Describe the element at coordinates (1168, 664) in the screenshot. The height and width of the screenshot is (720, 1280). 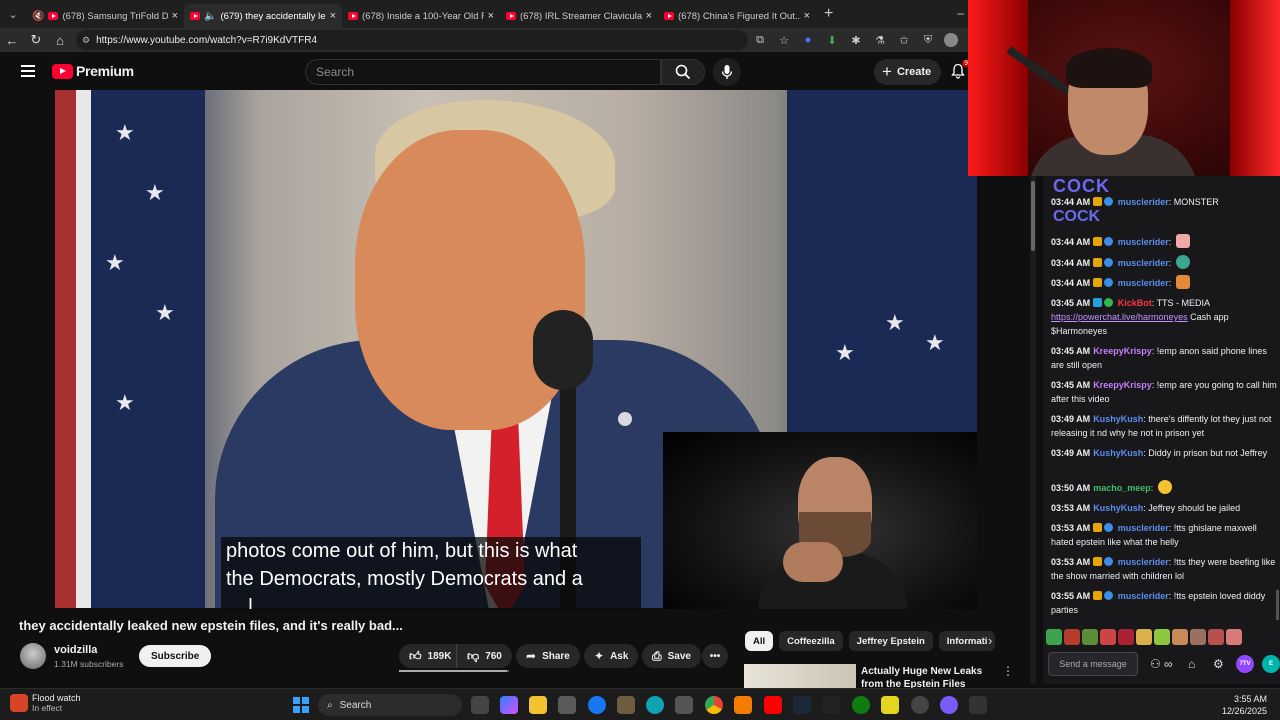
I see `link-icon: ∞` at that location.